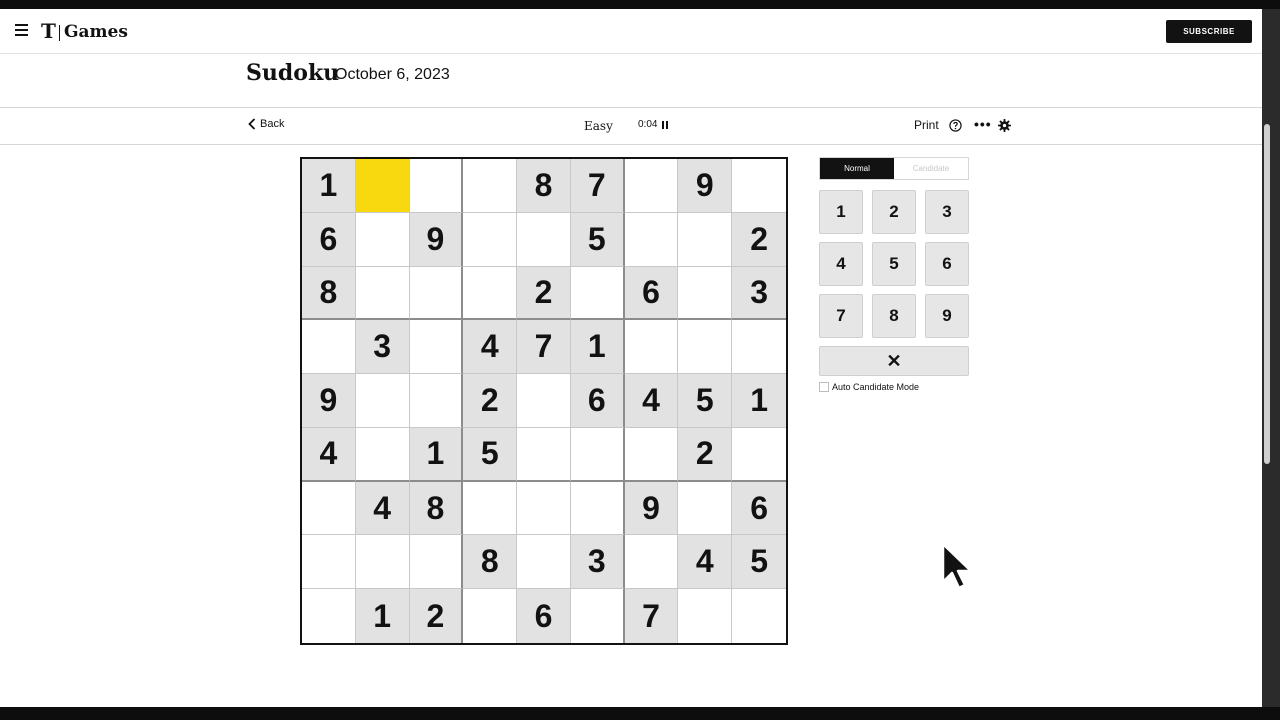 The height and width of the screenshot is (720, 1280). Describe the element at coordinates (705, 508) in the screenshot. I see `sudoku-cell-r7c8` at that location.